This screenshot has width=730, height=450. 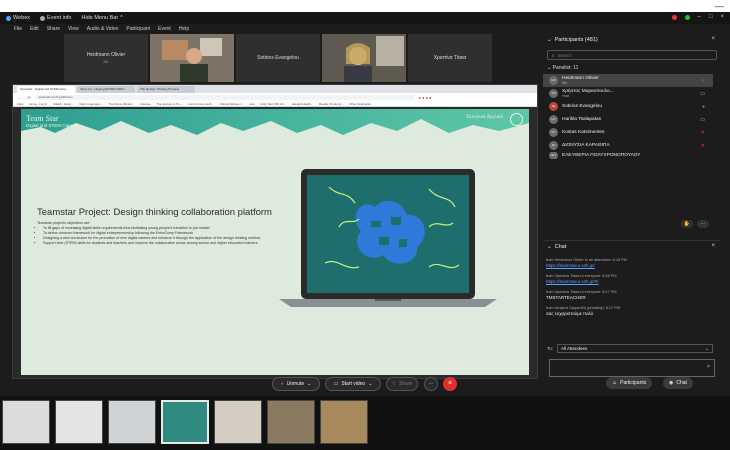 What do you see at coordinates (628, 106) in the screenshot?
I see `panelist-row: SE Sotirios Evangelou ●` at bounding box center [628, 106].